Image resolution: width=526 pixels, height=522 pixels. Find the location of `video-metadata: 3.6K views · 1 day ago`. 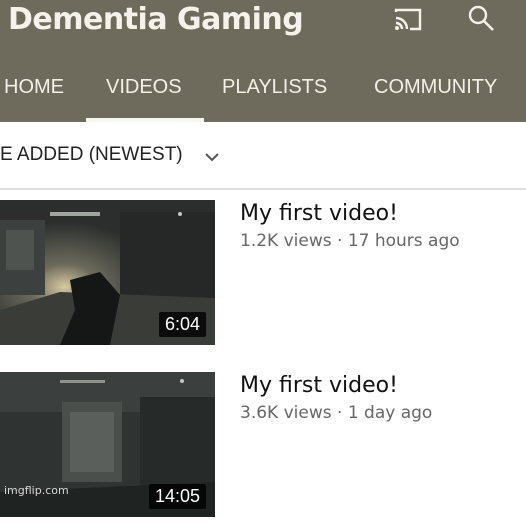

video-metadata: 3.6K views · 1 day ago is located at coordinates (336, 413).